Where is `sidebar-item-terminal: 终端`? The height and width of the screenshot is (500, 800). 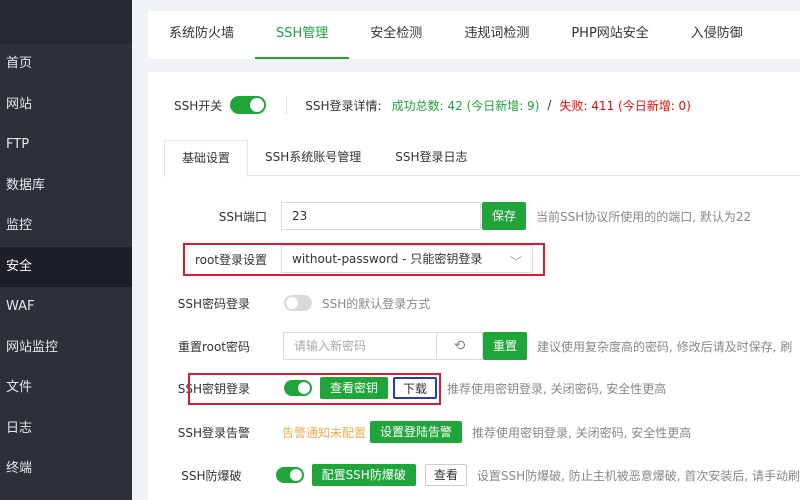
sidebar-item-terminal: 终端 is located at coordinates (66, 469).